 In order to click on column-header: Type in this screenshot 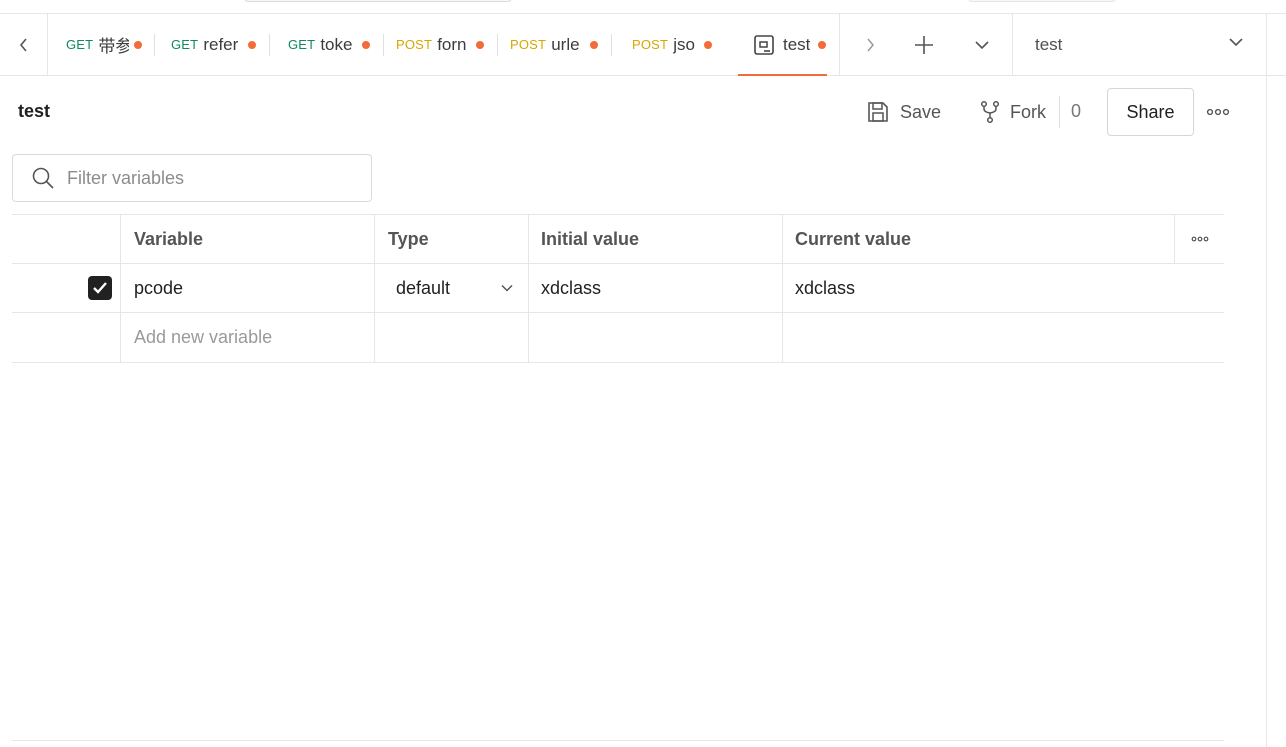, I will do `click(408, 238)`.